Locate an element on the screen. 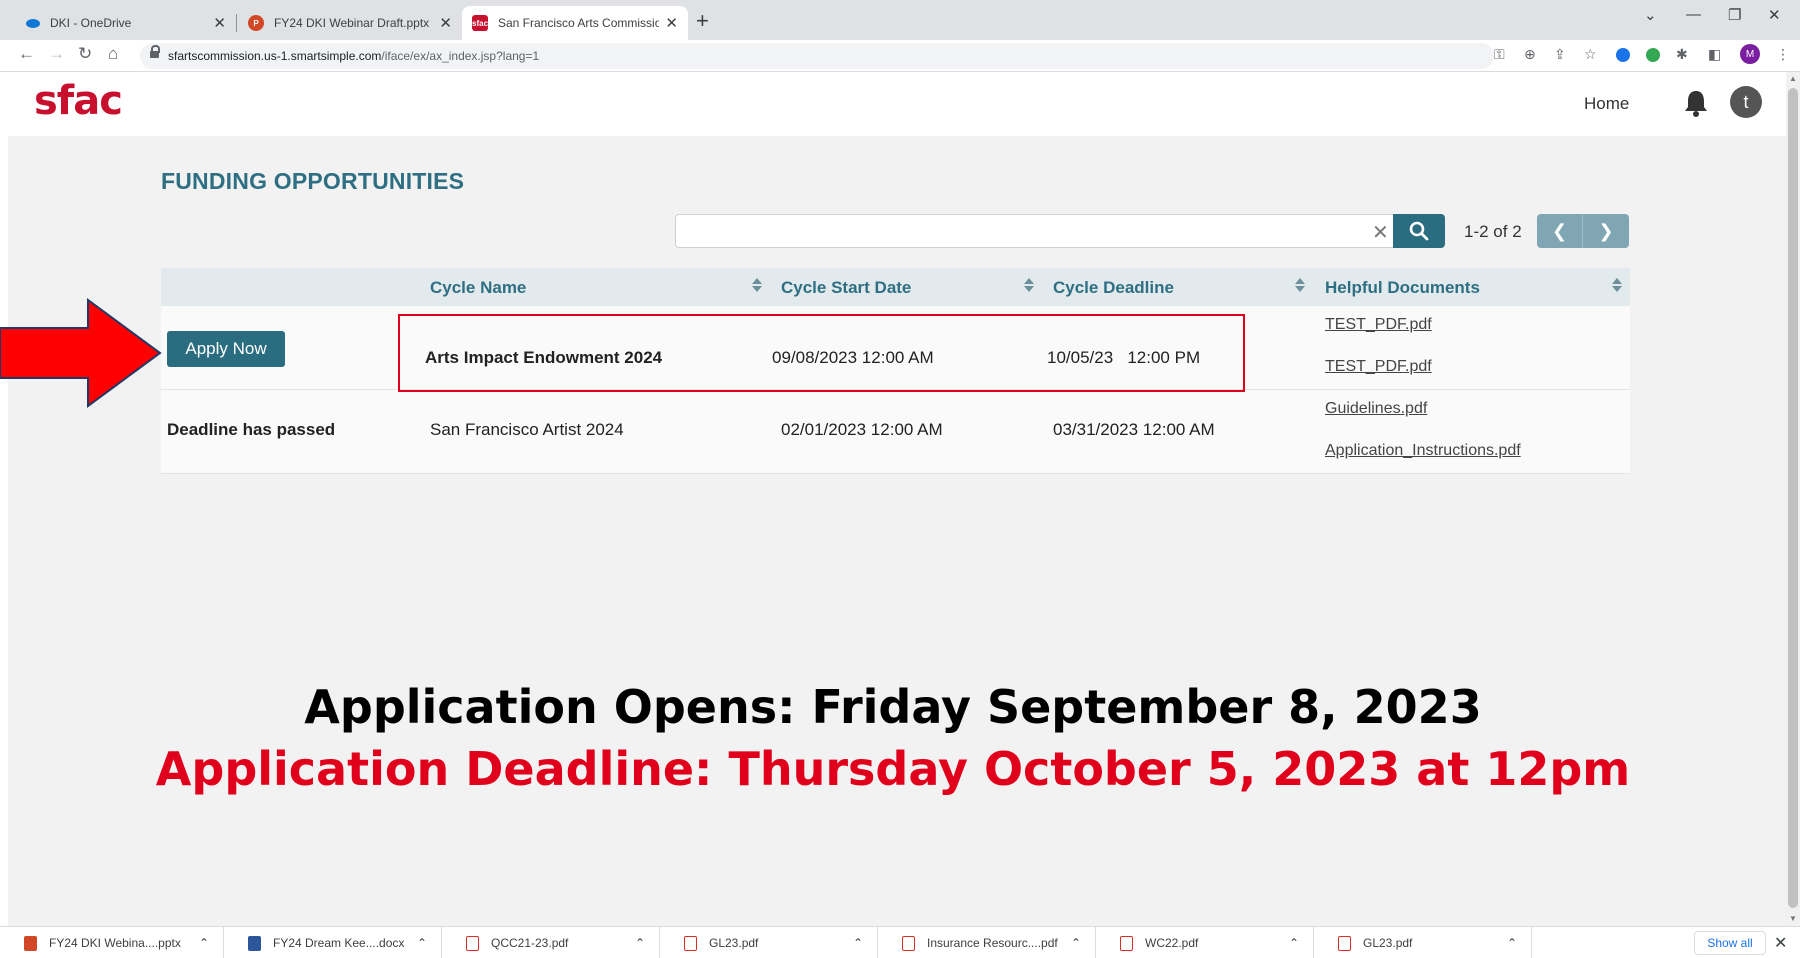 The height and width of the screenshot is (958, 1800). pager-next-button: ❯ is located at coordinates (1606, 231).